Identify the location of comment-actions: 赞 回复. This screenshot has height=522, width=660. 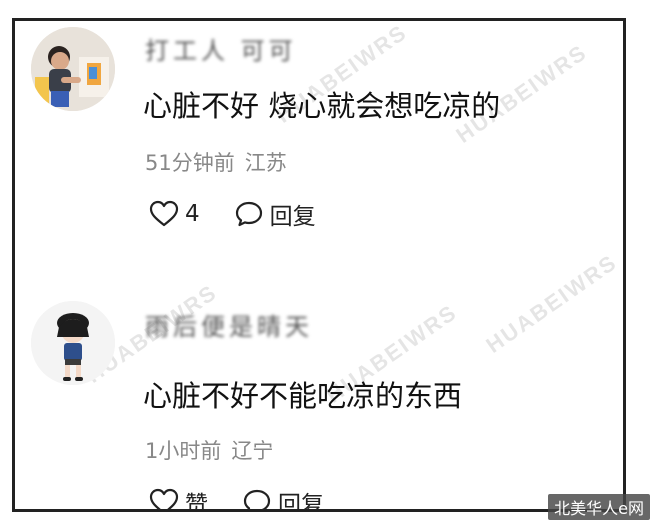
(253, 498).